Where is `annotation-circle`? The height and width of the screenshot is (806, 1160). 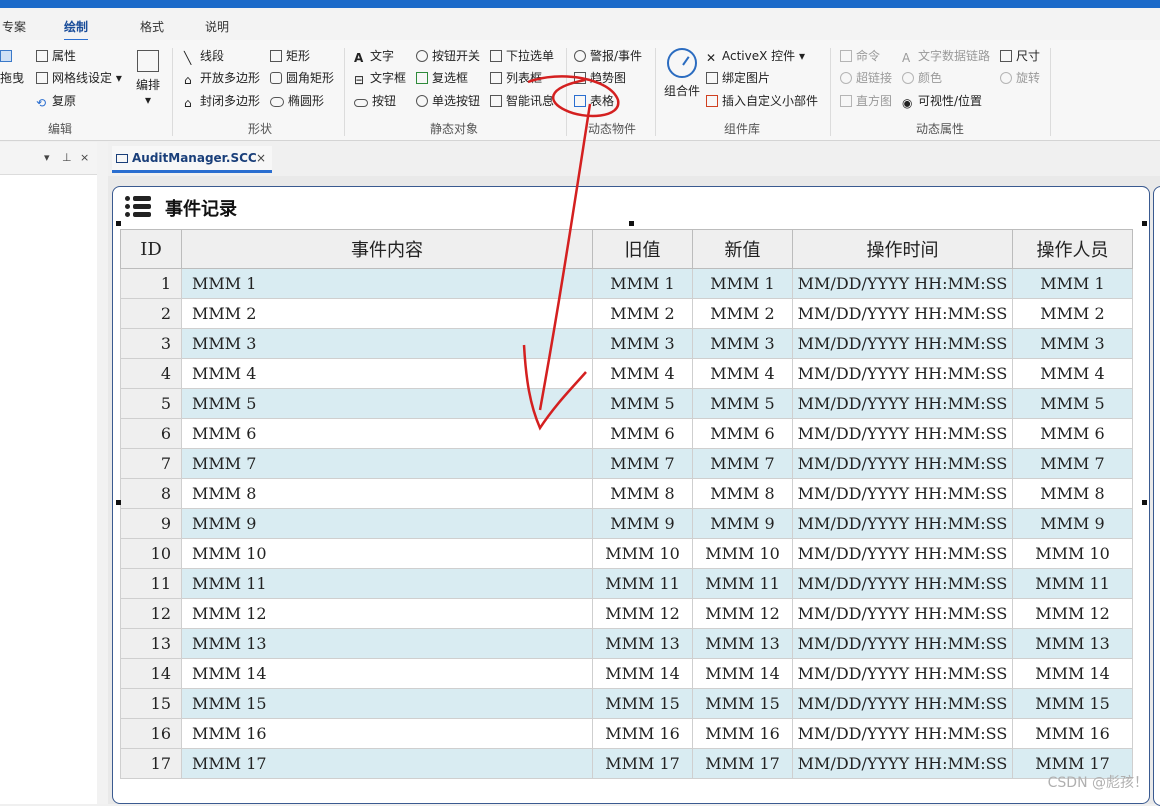 annotation-circle is located at coordinates (573, 96).